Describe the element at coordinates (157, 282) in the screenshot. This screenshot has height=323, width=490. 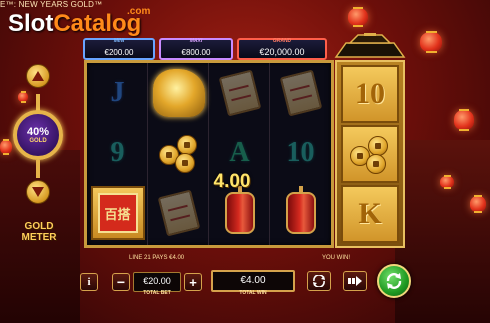
I see `total-bet-value: €20.00` at that location.